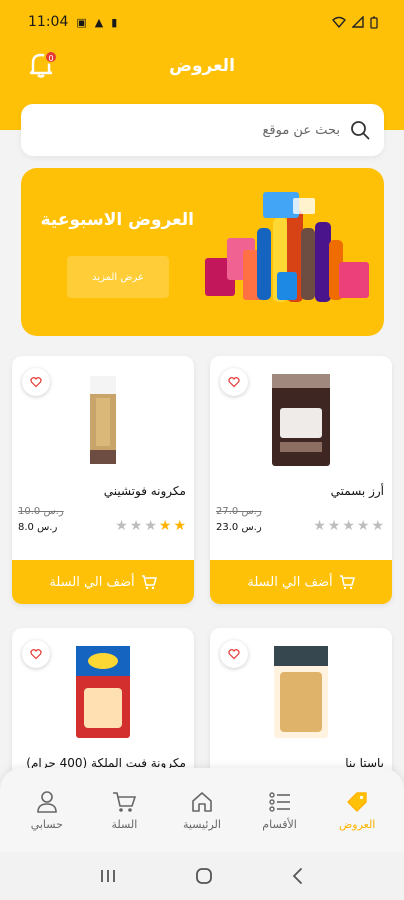 This screenshot has width=404, height=900. What do you see at coordinates (41, 511) in the screenshot?
I see `product-old-price: 10.0 ر.س` at bounding box center [41, 511].